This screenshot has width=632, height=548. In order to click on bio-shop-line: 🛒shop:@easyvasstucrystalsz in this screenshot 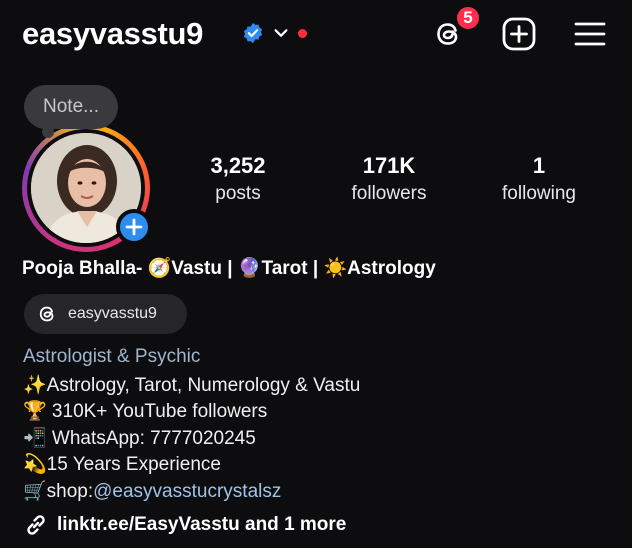, I will do `click(152, 491)`.